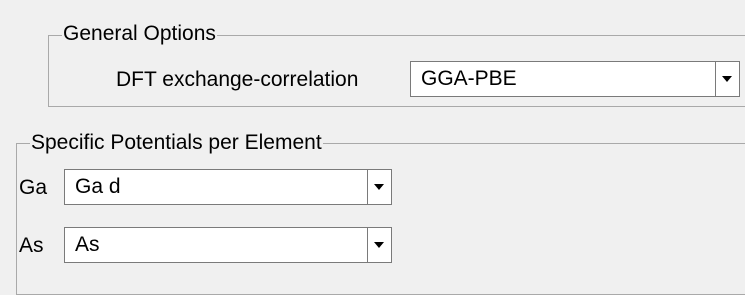 The width and height of the screenshot is (745, 295). What do you see at coordinates (228, 245) in the screenshot?
I see `potential-select-as: As` at bounding box center [228, 245].